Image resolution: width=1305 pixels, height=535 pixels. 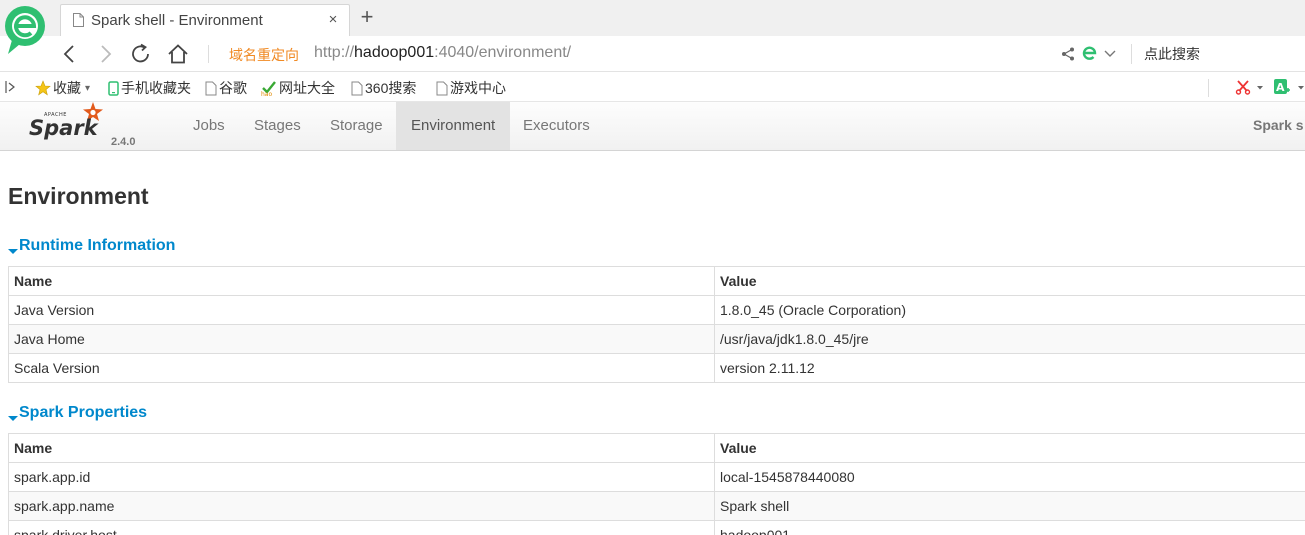 I want to click on spark-properties-toggle: Spark Properties, so click(x=77, y=413).